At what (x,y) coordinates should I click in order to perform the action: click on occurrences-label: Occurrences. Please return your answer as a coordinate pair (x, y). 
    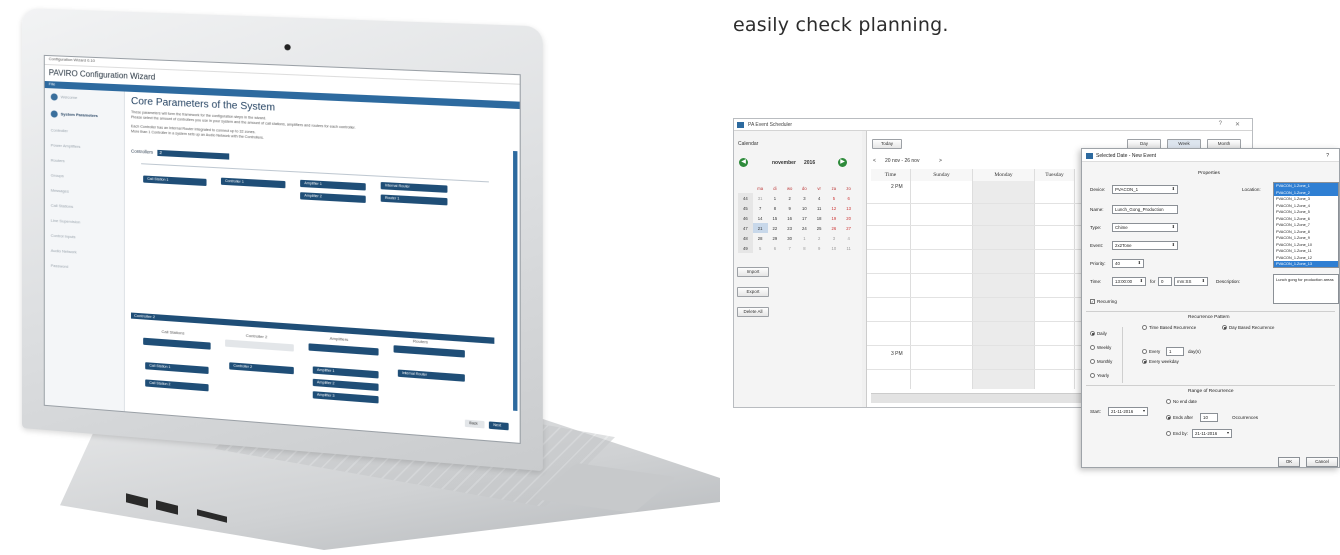
    Looking at the image, I should click on (1245, 417).